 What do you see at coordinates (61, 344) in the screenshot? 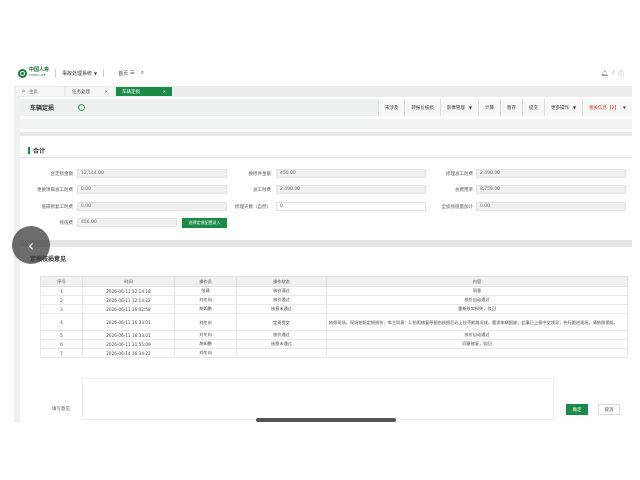
I see `cell-no: 6` at bounding box center [61, 344].